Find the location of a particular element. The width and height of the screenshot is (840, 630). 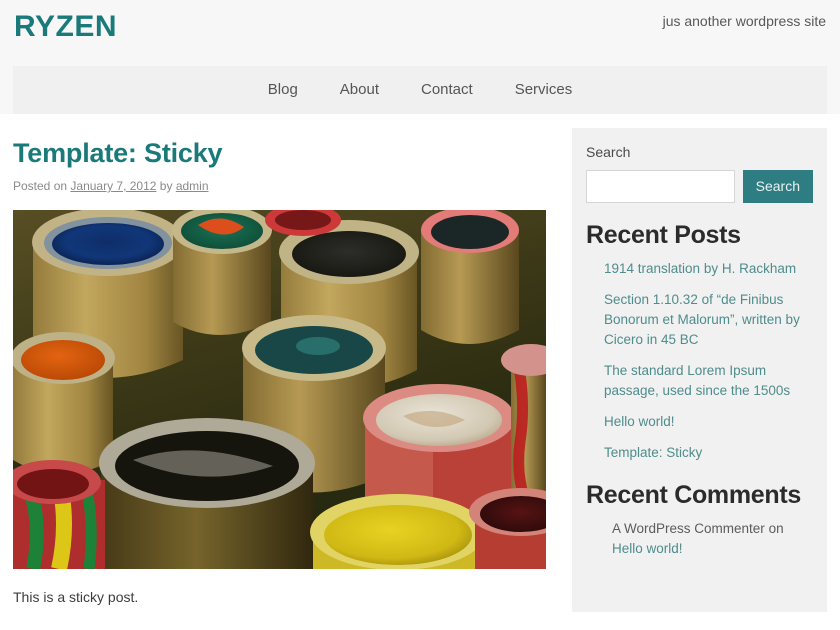

site-tagline: jus another wordpress site is located at coordinates (744, 21).